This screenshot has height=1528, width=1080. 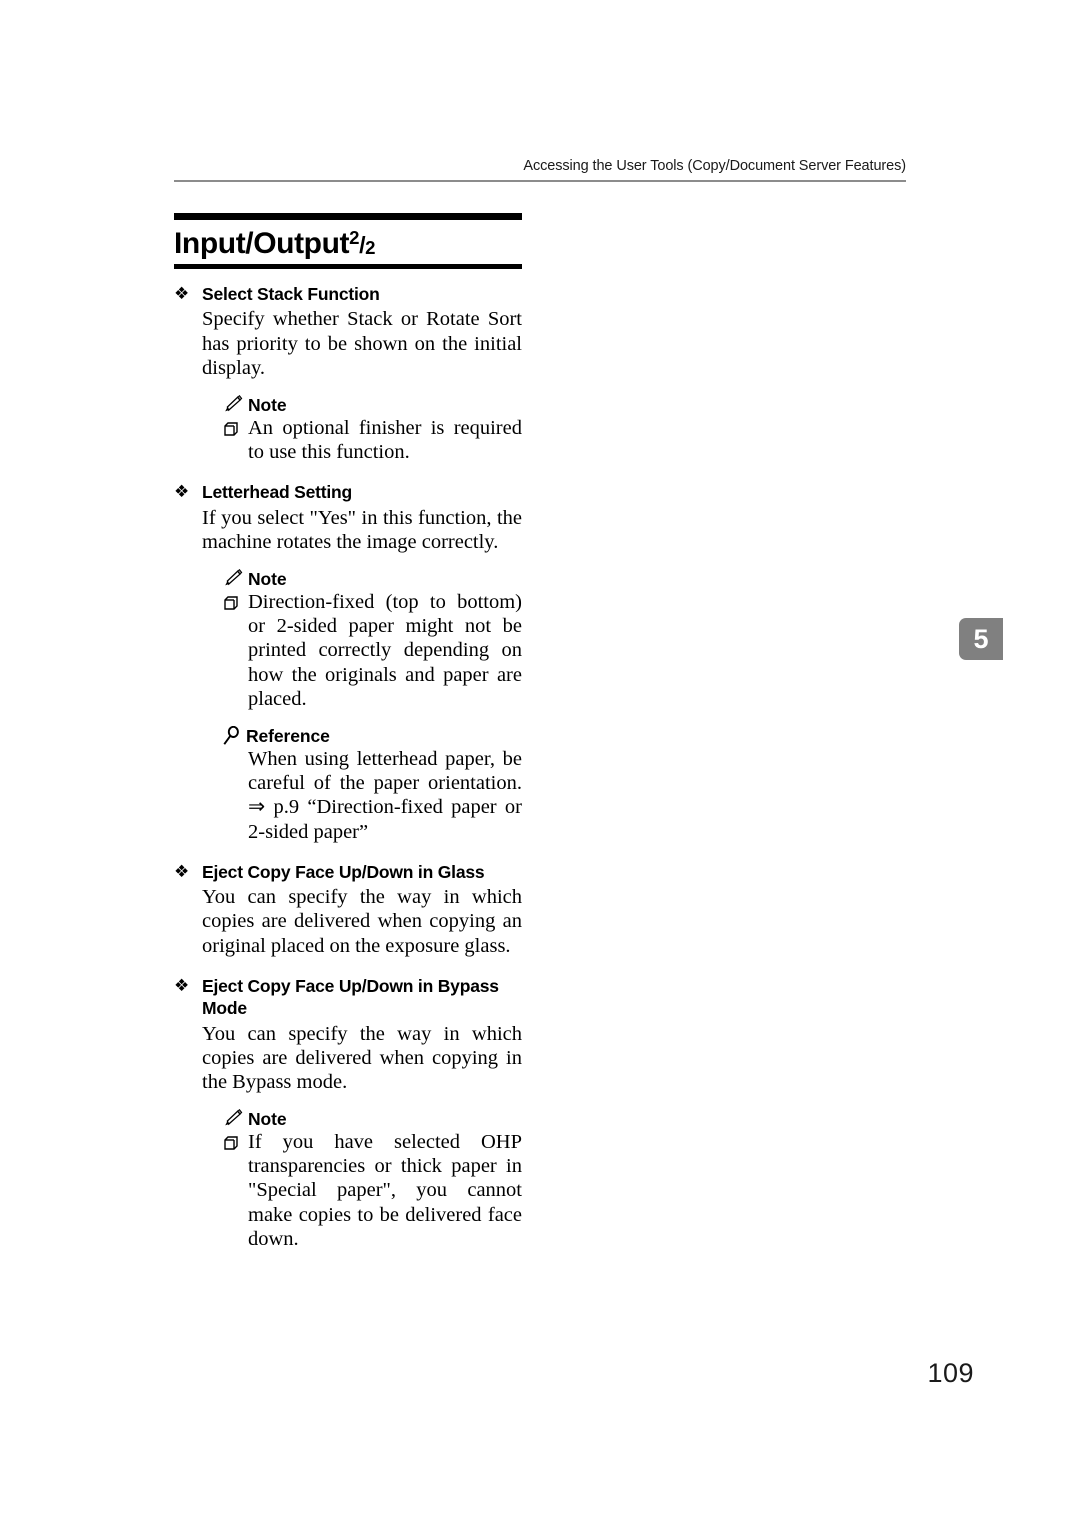 What do you see at coordinates (343, 871) in the screenshot?
I see `section-heading: Eject Copy Face Up/Down in Glass` at bounding box center [343, 871].